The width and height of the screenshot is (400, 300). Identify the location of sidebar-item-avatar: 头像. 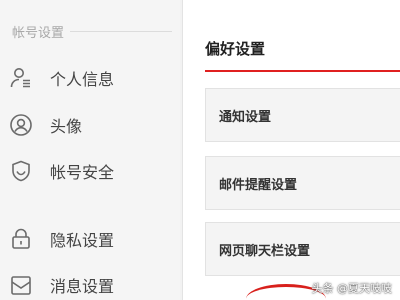
(92, 125).